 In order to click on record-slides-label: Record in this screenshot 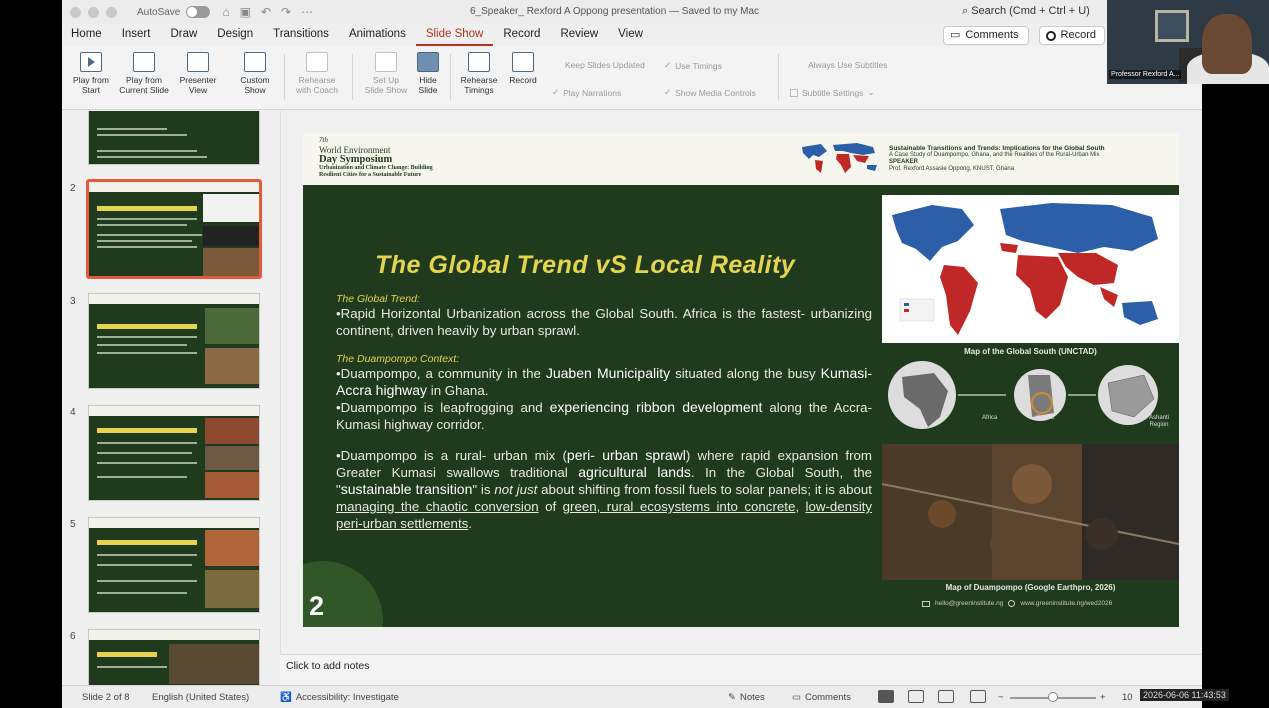, I will do `click(523, 80)`.